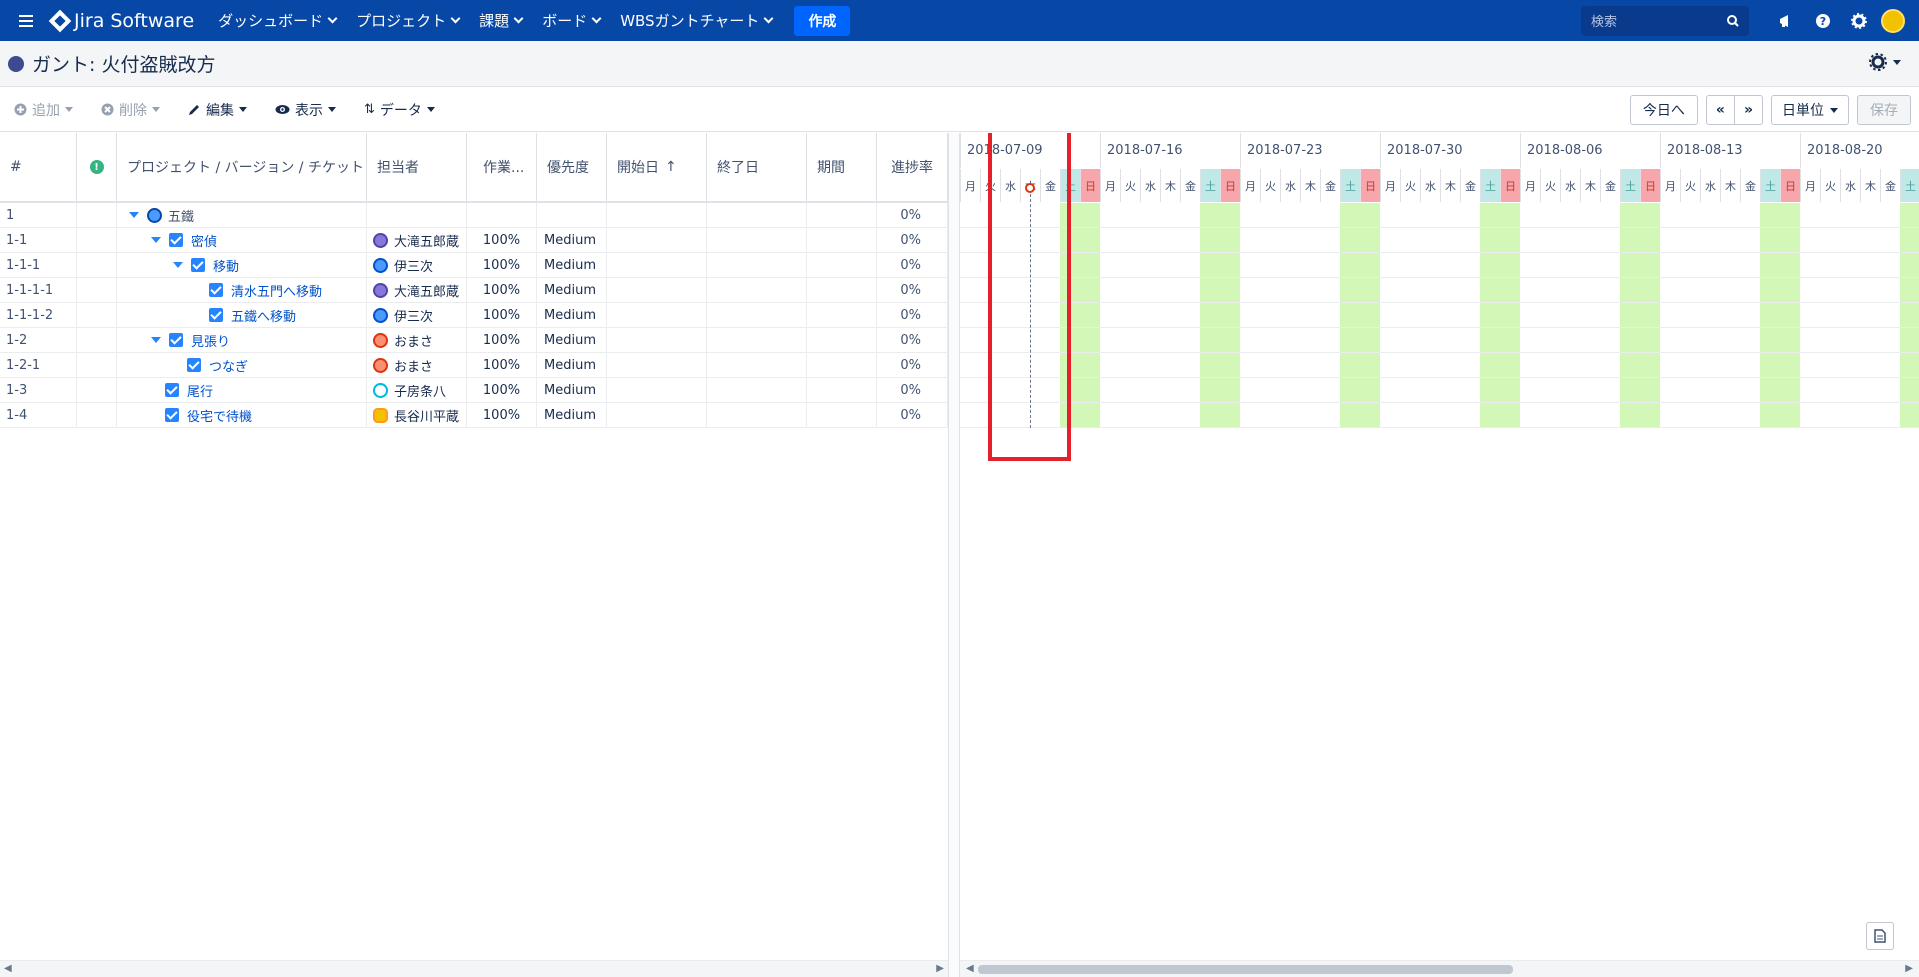 The image size is (1919, 977). Describe the element at coordinates (474, 240) in the screenshot. I see `table-row: 1-1 密偵 大滝五郎蔵 100% Medium 0%` at that location.